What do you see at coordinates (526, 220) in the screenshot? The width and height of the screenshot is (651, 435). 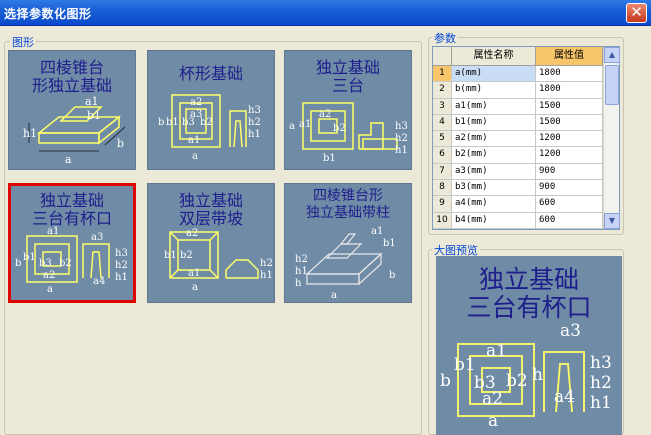 I see `table-row: 10 b4(mm) 600` at bounding box center [526, 220].